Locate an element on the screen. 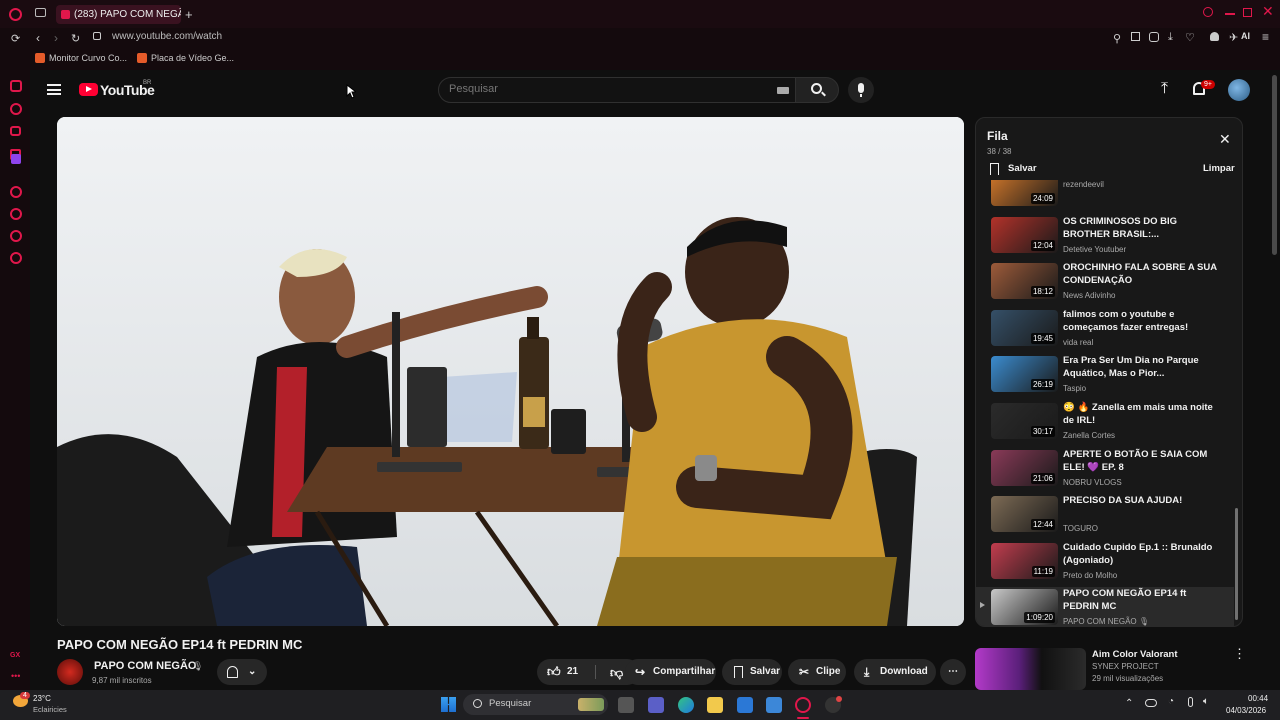  clock-time: 00:44 is located at coordinates (1258, 698).